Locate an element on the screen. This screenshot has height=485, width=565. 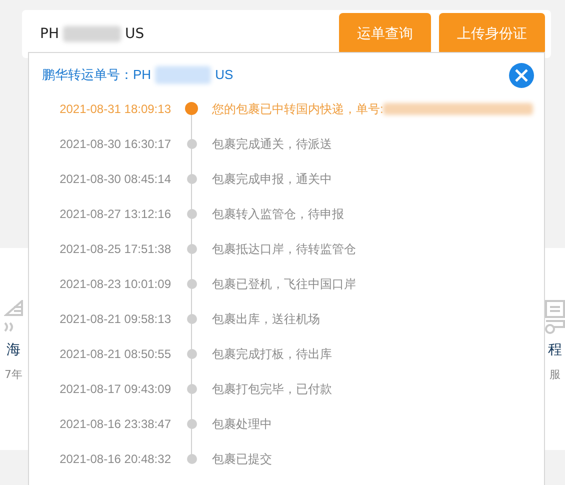
event-text: 包裹完成申报，通关中 is located at coordinates (272, 179).